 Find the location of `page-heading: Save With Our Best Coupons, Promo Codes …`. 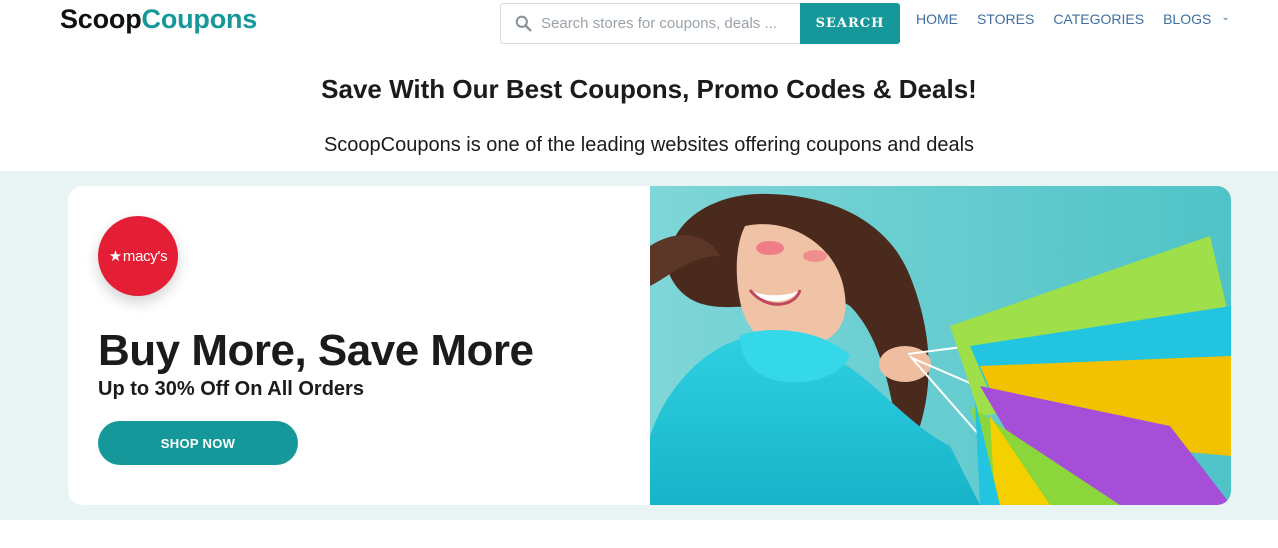

page-heading: Save With Our Best Coupons, Promo Codes … is located at coordinates (649, 89).